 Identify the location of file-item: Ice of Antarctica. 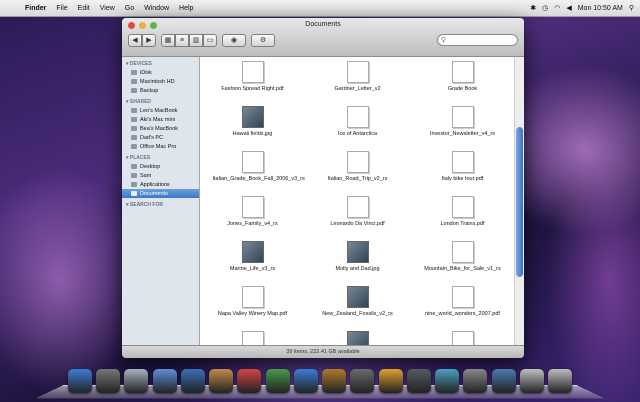
(357, 118).